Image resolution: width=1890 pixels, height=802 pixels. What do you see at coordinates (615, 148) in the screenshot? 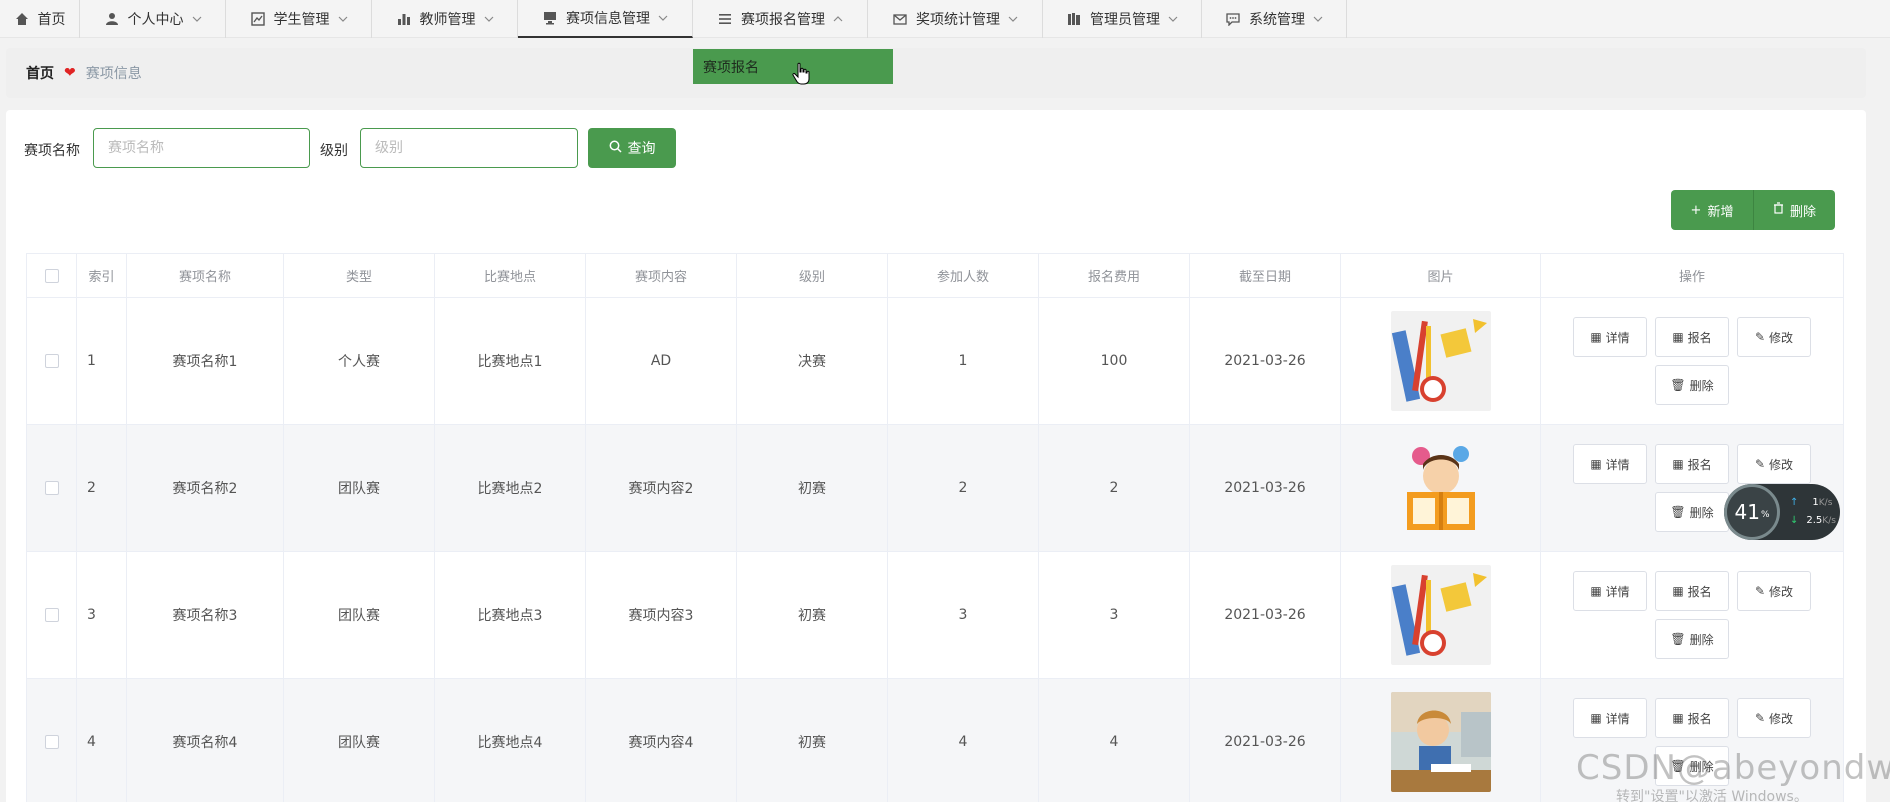
I see `search-icon` at bounding box center [615, 148].